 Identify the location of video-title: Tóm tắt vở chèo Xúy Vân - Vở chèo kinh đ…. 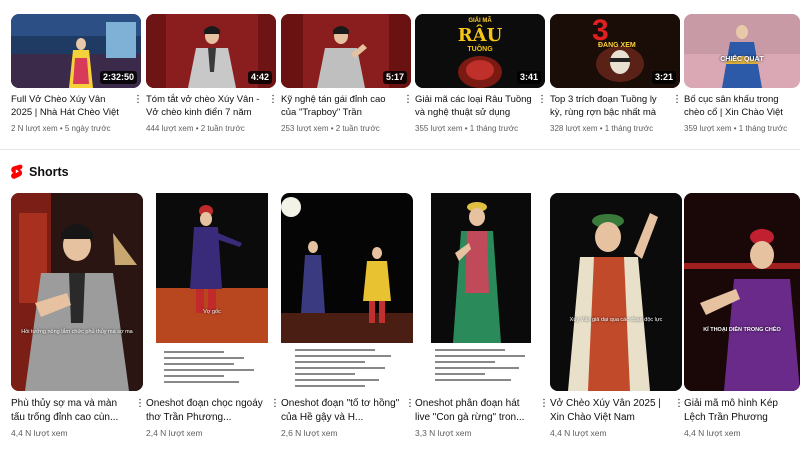
(205, 106).